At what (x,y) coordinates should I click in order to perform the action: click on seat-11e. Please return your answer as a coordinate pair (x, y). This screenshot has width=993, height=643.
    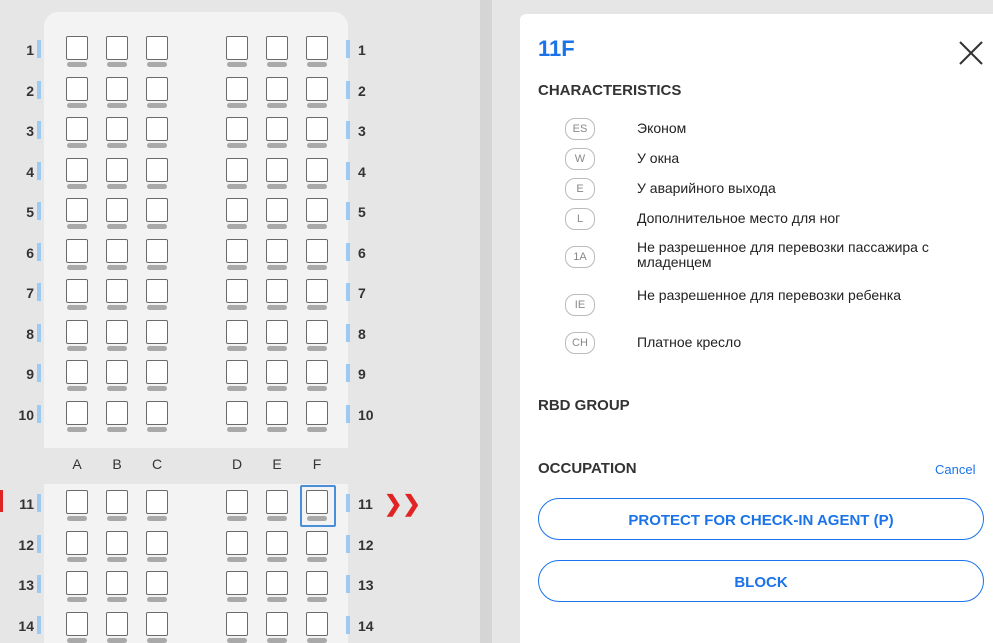
    Looking at the image, I should click on (277, 506).